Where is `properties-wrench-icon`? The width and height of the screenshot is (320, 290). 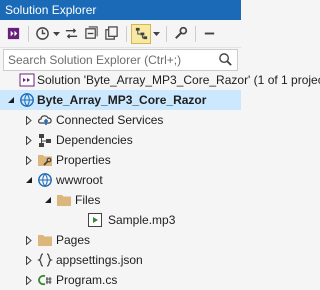 properties-wrench-icon is located at coordinates (180, 34).